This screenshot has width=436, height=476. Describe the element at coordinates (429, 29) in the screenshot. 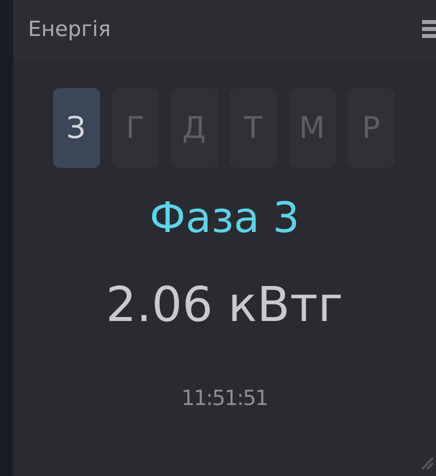

I see `menu-icon` at that location.